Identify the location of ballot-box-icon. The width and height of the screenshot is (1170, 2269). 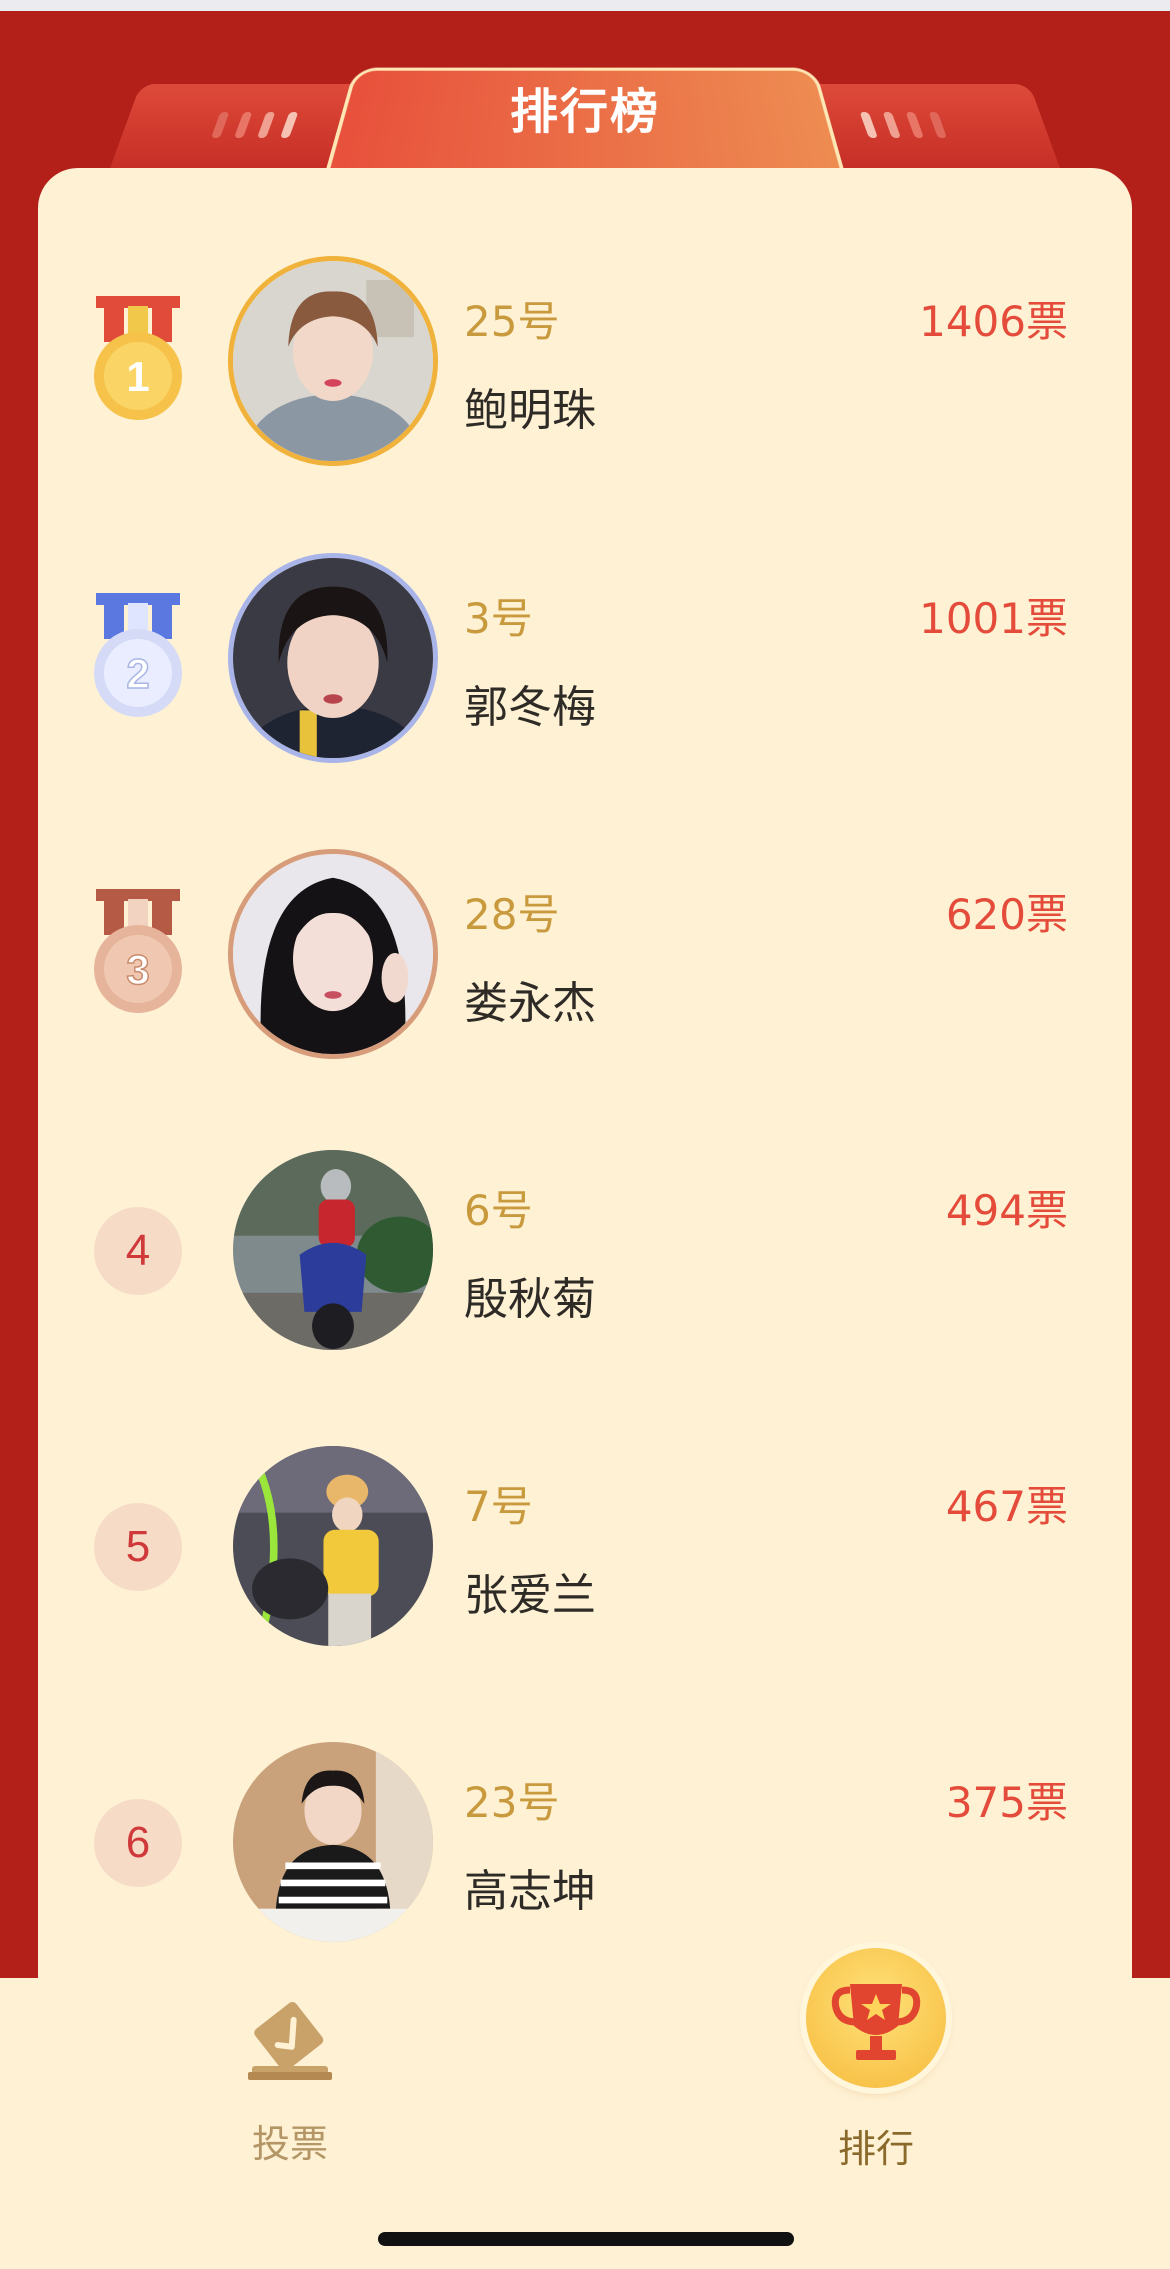
(290, 2040).